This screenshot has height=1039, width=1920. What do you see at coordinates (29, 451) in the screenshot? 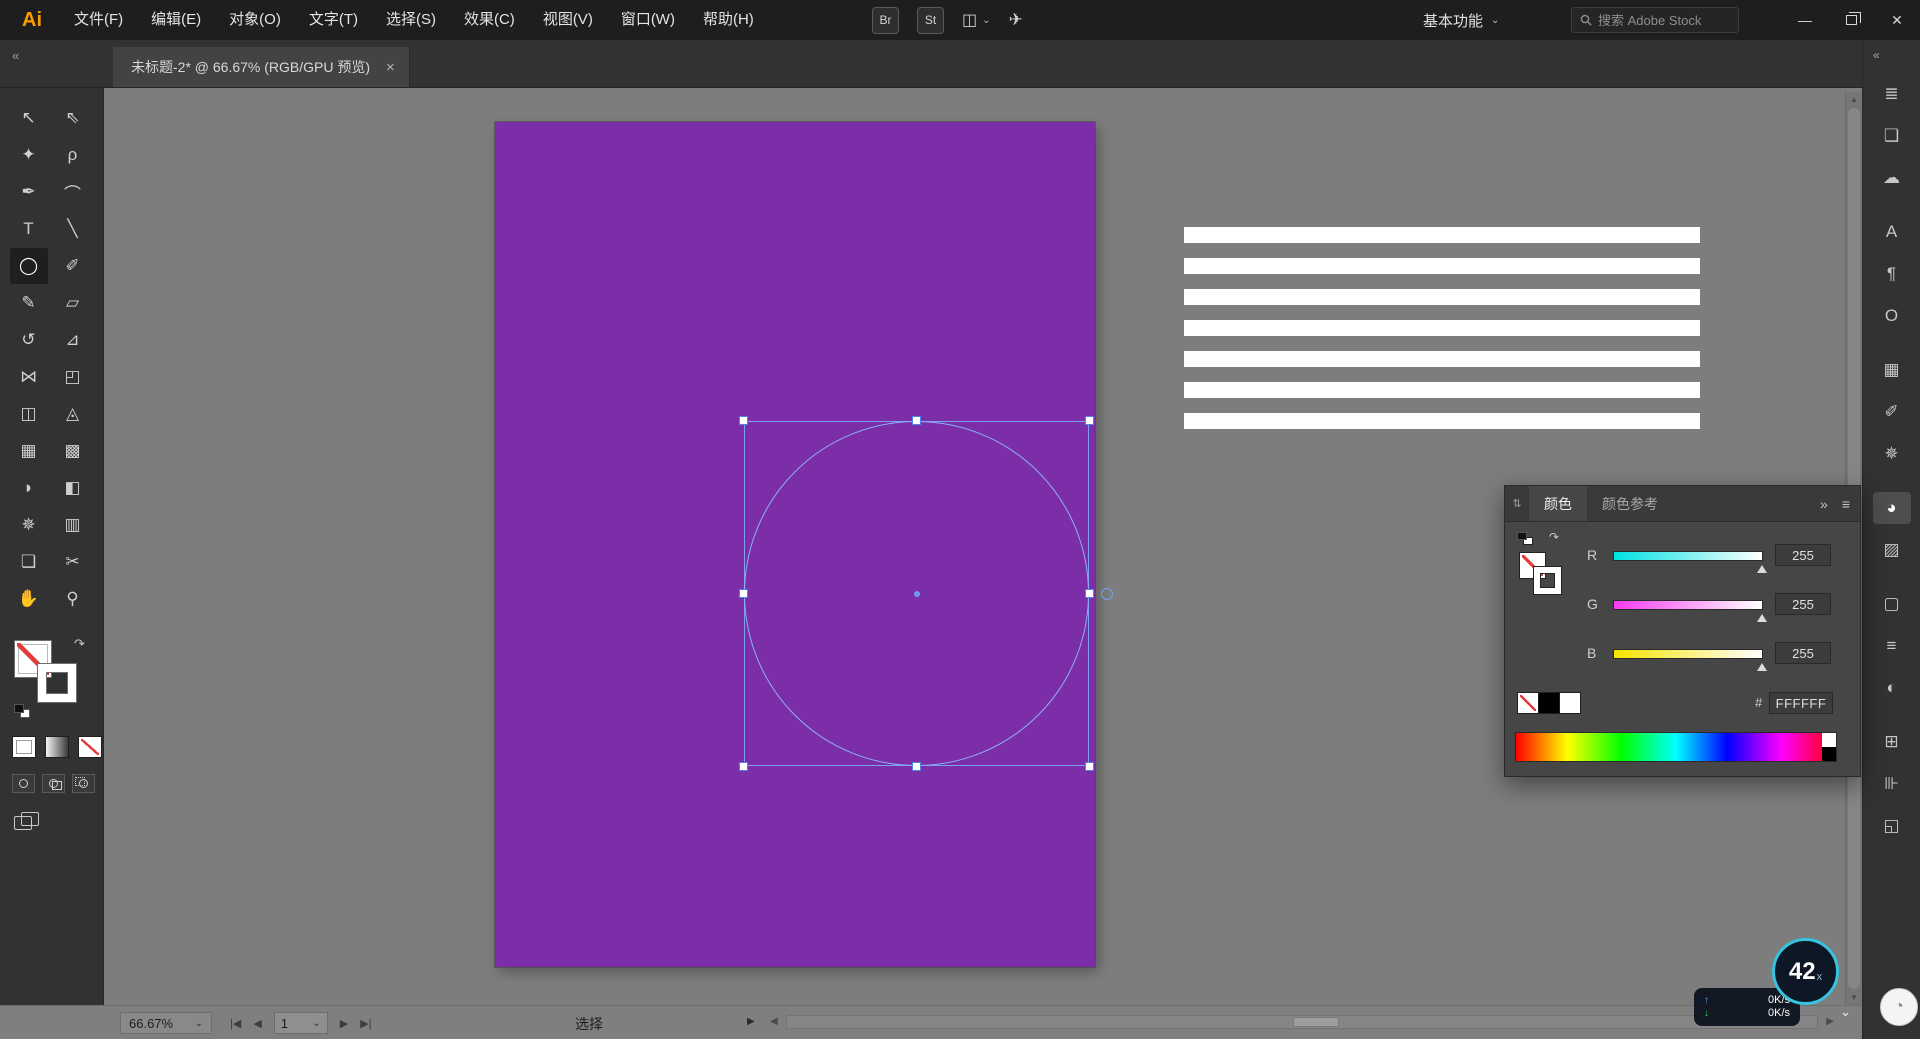
I see `mesh-tool: ▦` at bounding box center [29, 451].